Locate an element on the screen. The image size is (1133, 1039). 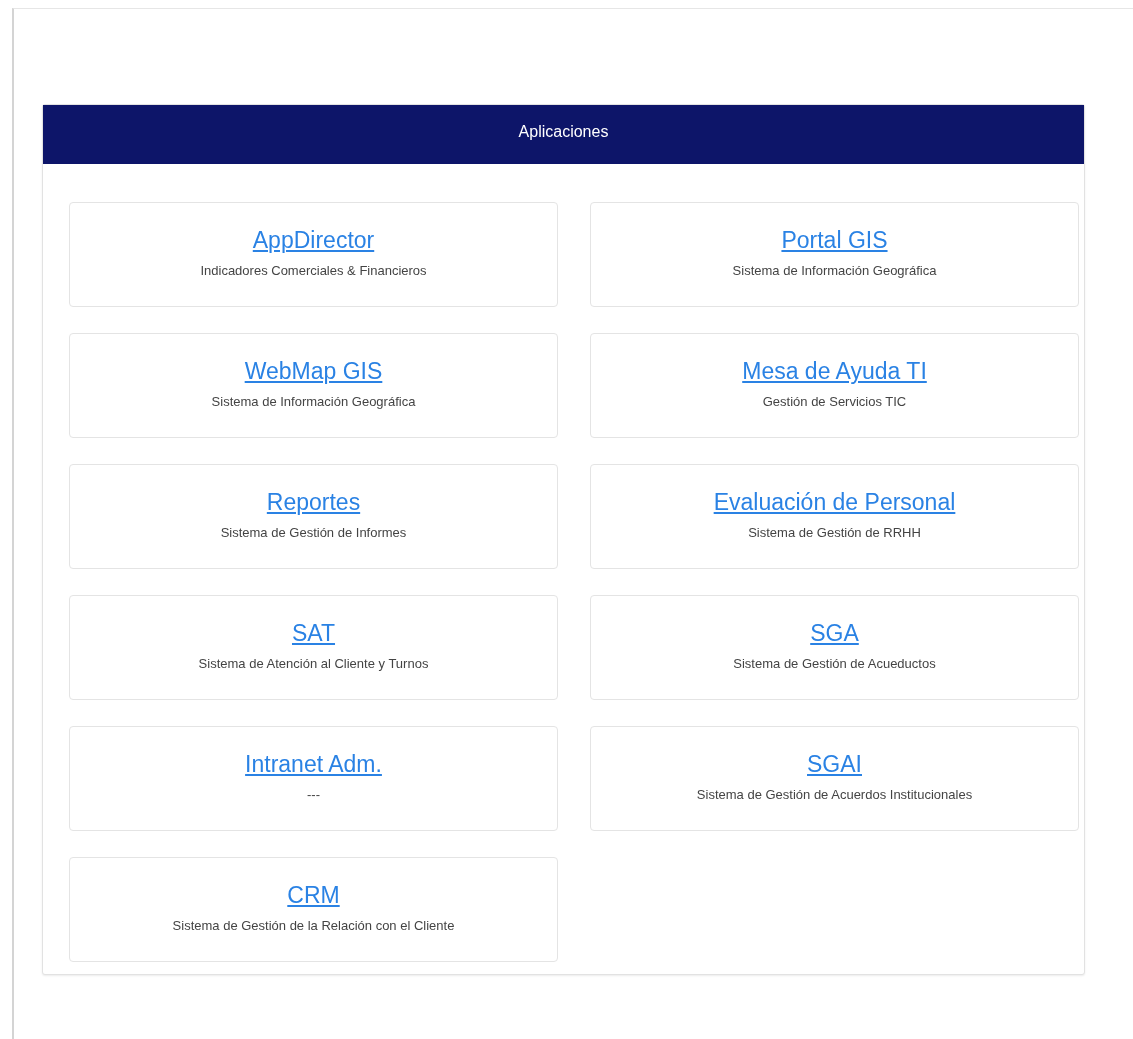
app-description: --- is located at coordinates (313, 794).